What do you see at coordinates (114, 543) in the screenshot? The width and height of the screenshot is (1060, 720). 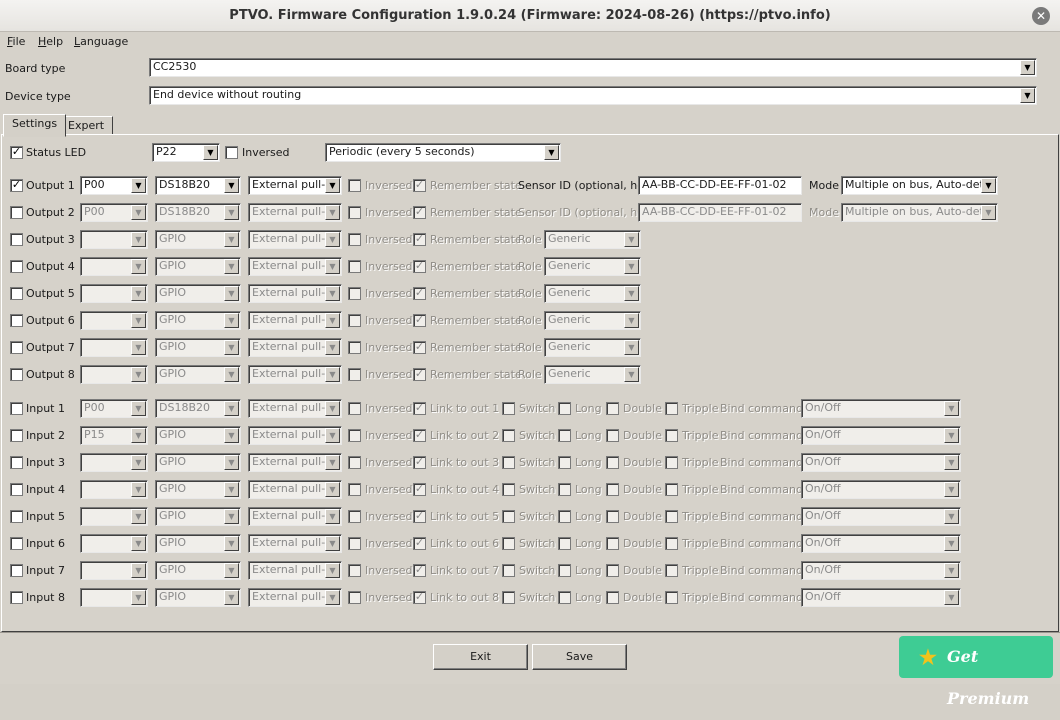 I see `input-6-pin-select: ▼` at bounding box center [114, 543].